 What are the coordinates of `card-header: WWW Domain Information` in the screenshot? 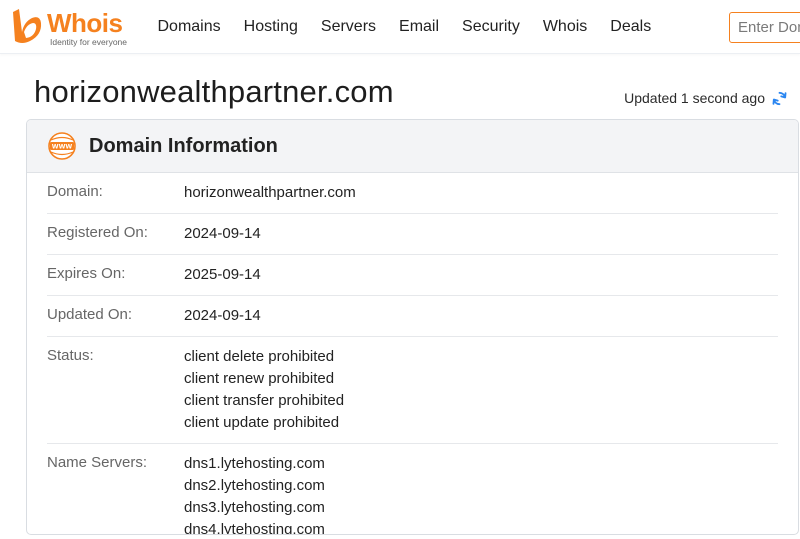 It's located at (412, 146).